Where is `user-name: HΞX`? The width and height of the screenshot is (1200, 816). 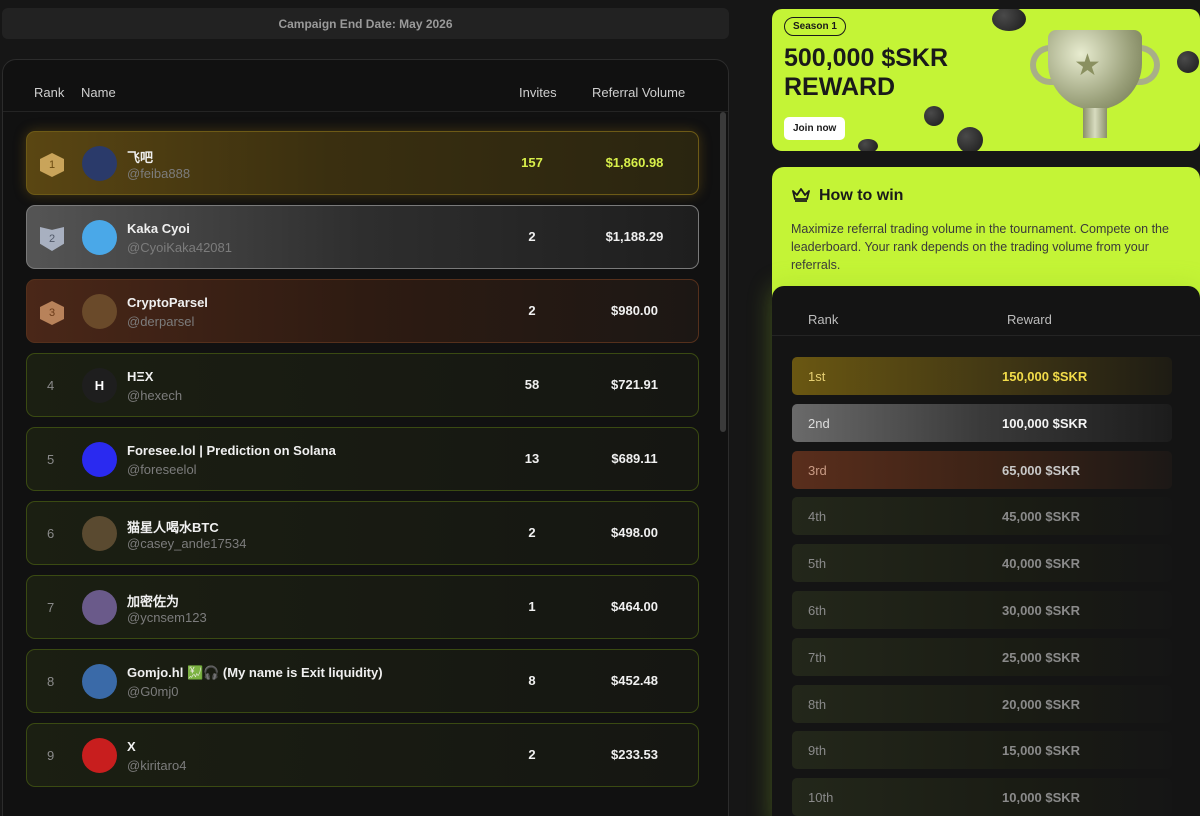
user-name: HΞX is located at coordinates (140, 376).